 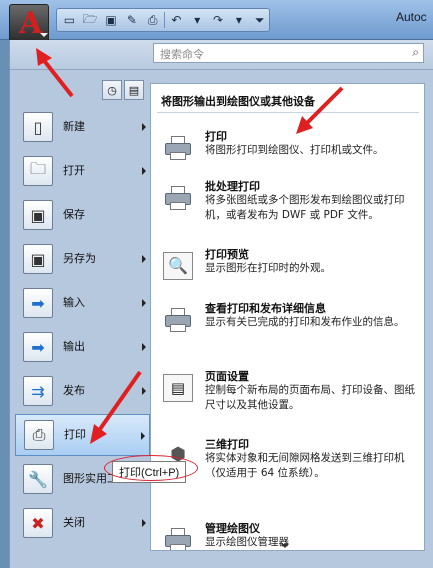 What do you see at coordinates (74, 126) in the screenshot?
I see `menu-item-label: 新建` at bounding box center [74, 126].